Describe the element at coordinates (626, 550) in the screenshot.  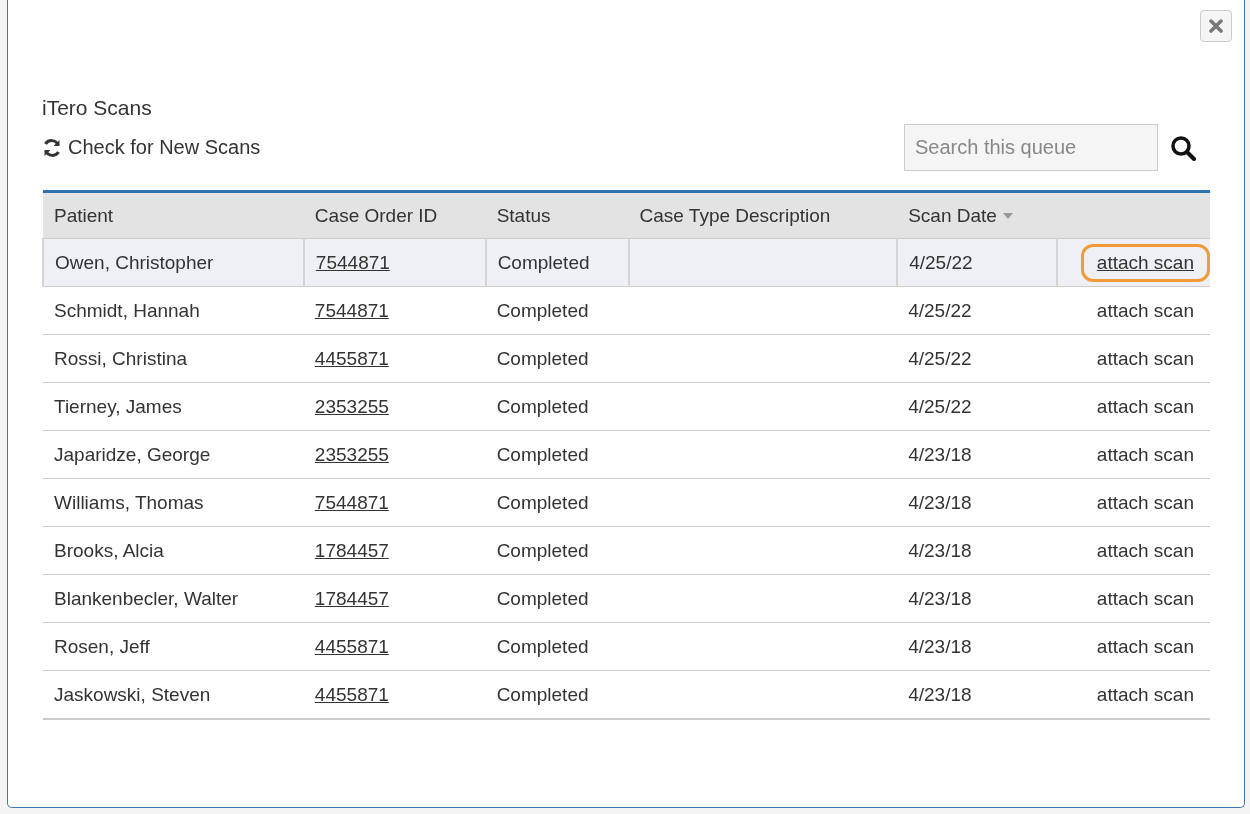
I see `table-row: Brooks, Alcia 1784457 Completed 4/23/18 attach scan` at that location.